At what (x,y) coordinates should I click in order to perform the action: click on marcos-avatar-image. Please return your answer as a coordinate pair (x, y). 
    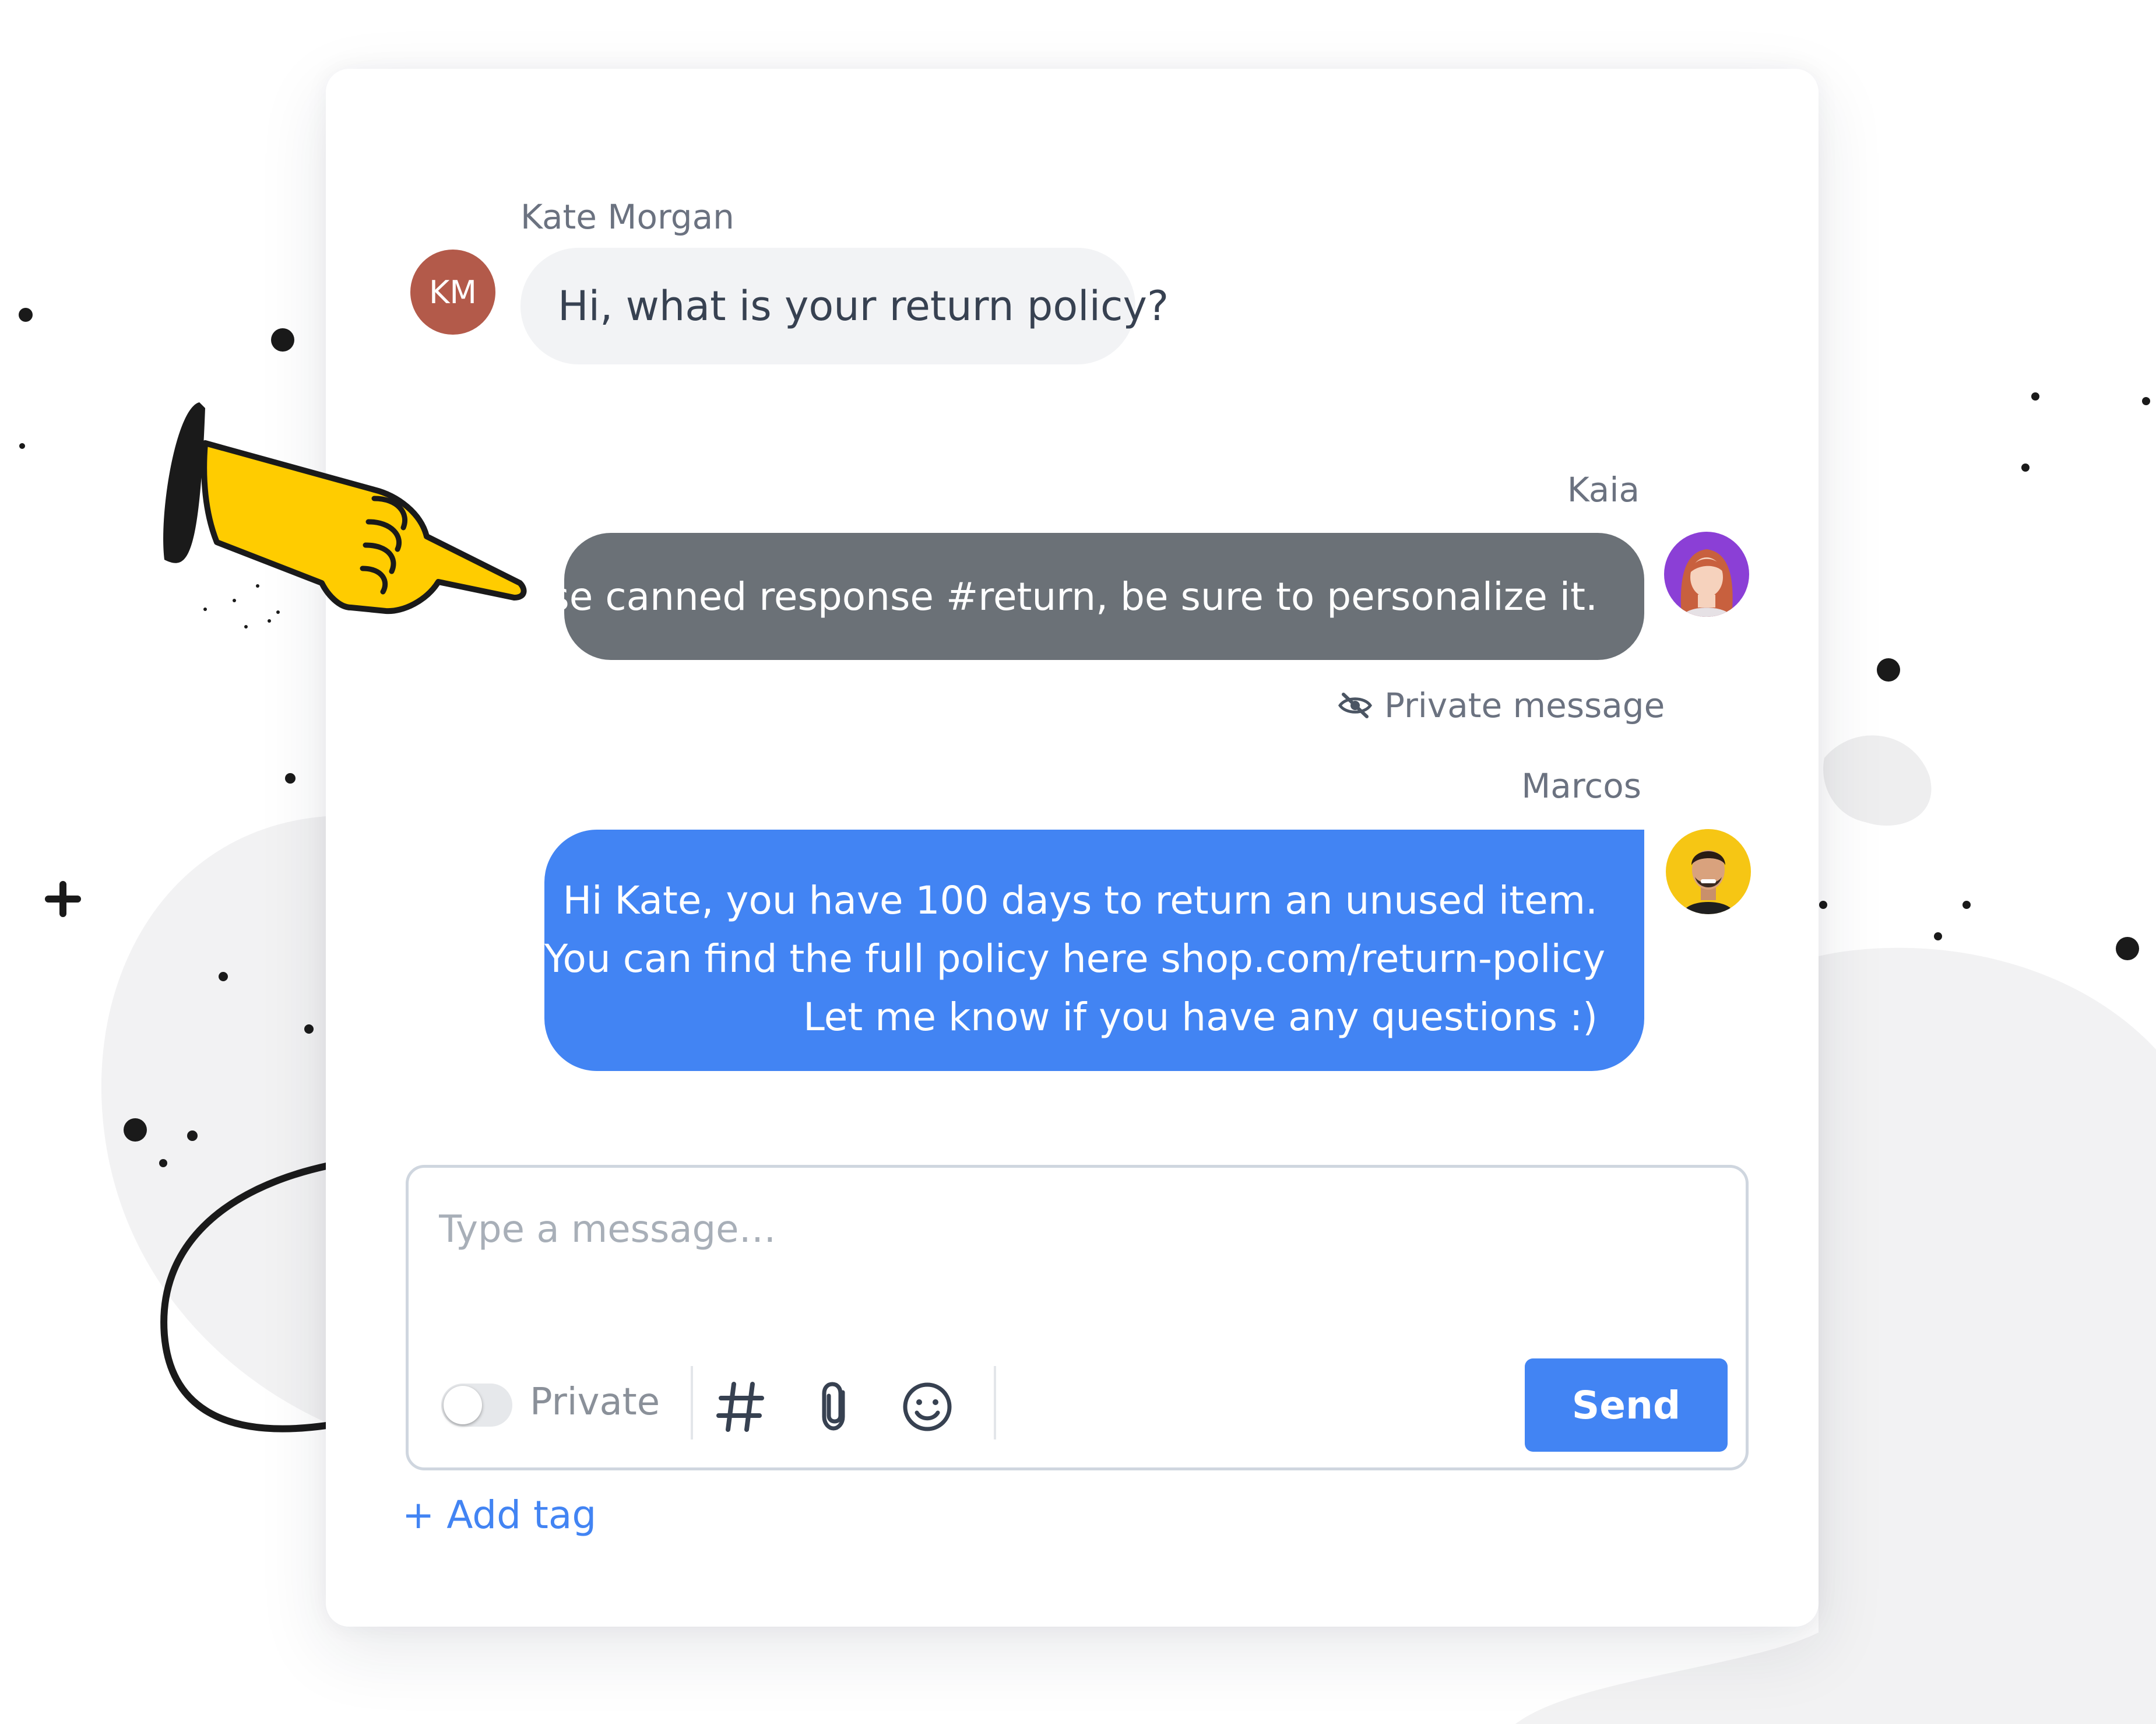
    Looking at the image, I should click on (1708, 871).